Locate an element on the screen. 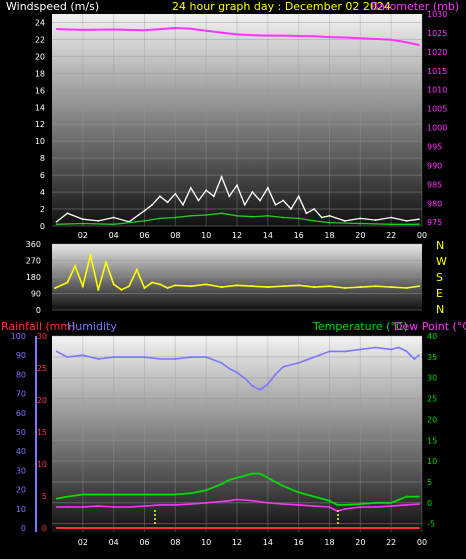 Image resolution: width=466 pixels, height=559 pixels. rainfall-tick-label: 10 is located at coordinates (42, 464).